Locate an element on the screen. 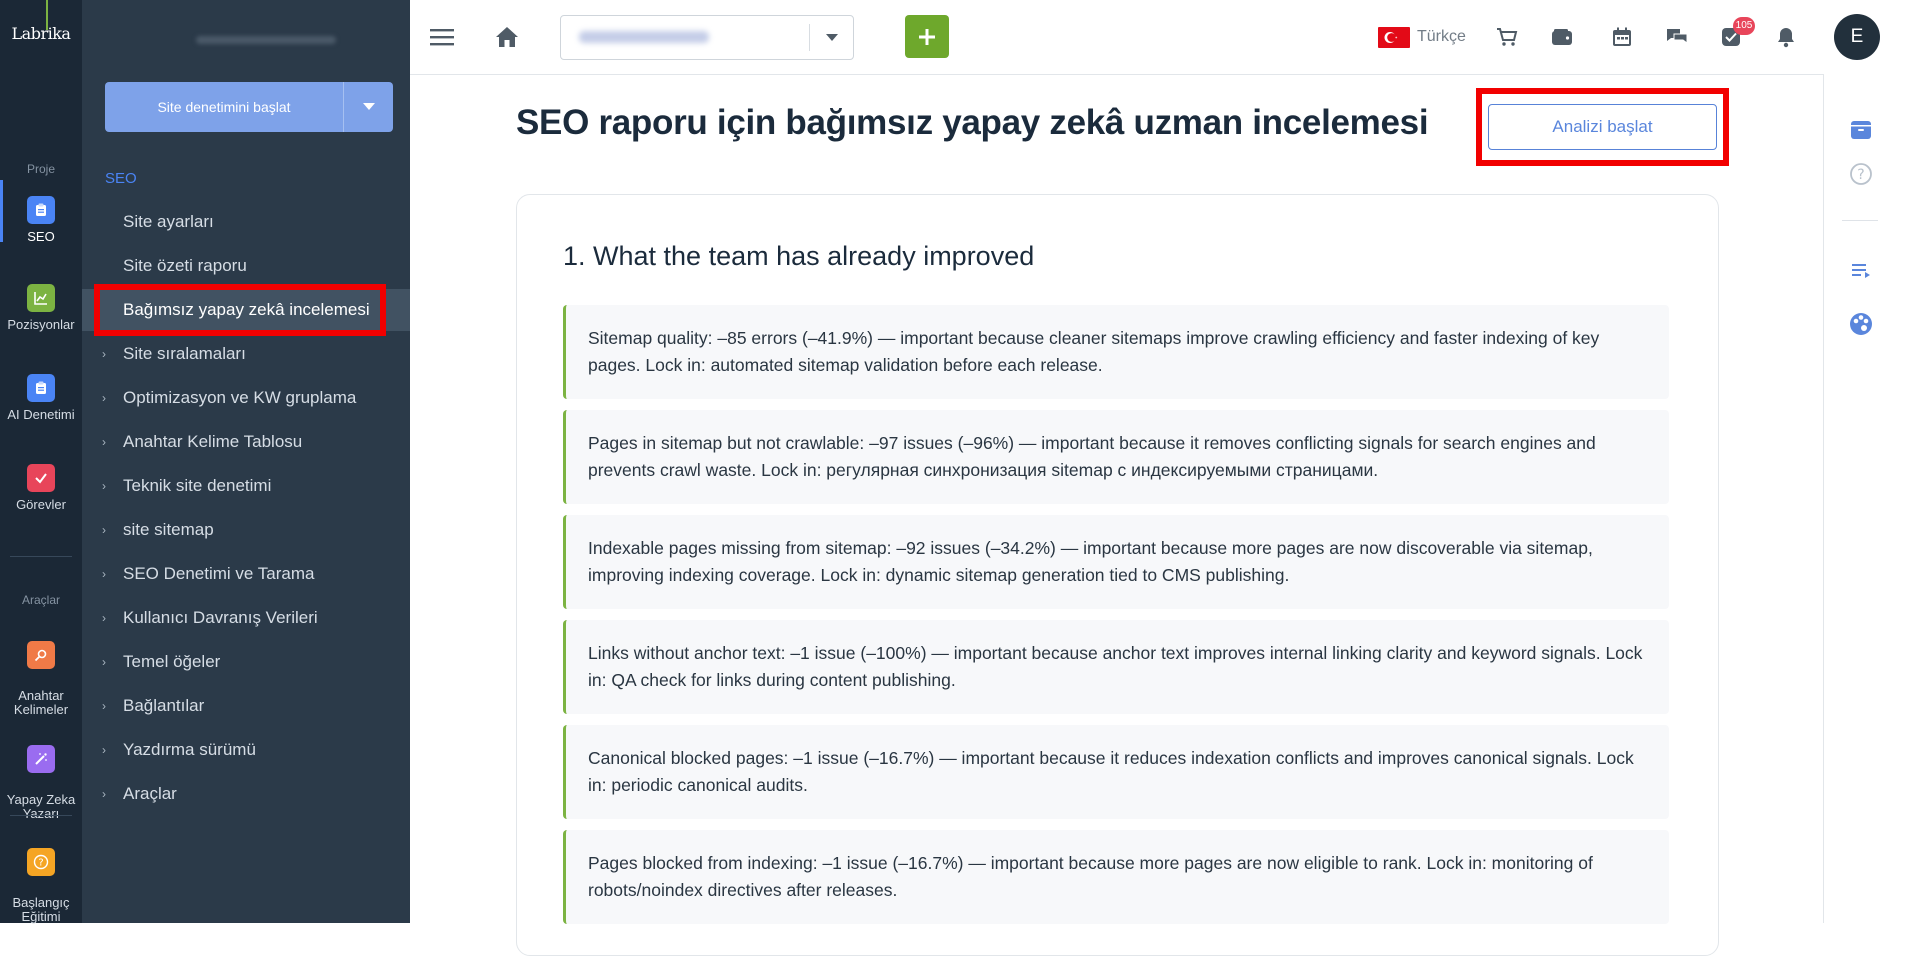 The width and height of the screenshot is (1920, 956). nav-item-label: Temel öğeler is located at coordinates (172, 661).